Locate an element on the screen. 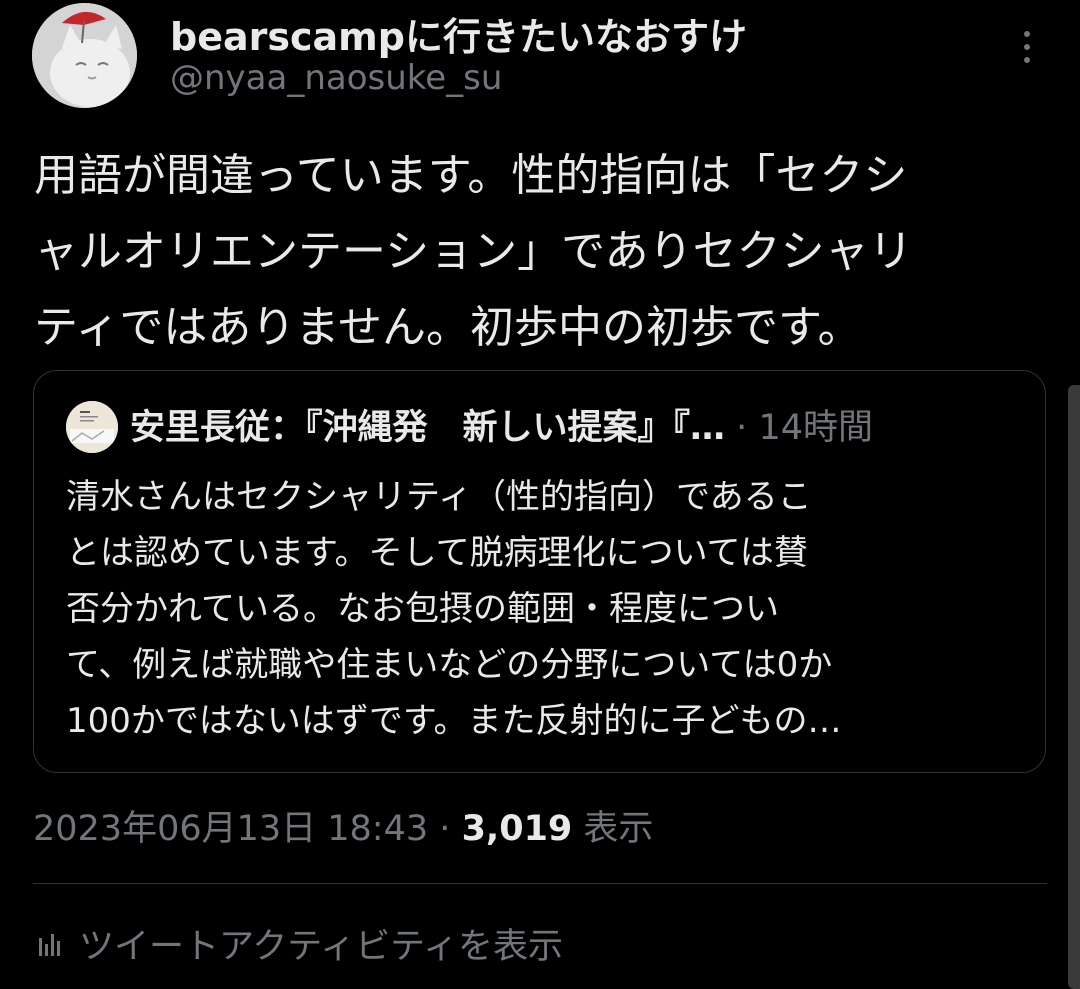 The width and height of the screenshot is (1080, 989). tweet-text-line: 用語が間違っています。性的指向は「セクシ is located at coordinates (471, 175).